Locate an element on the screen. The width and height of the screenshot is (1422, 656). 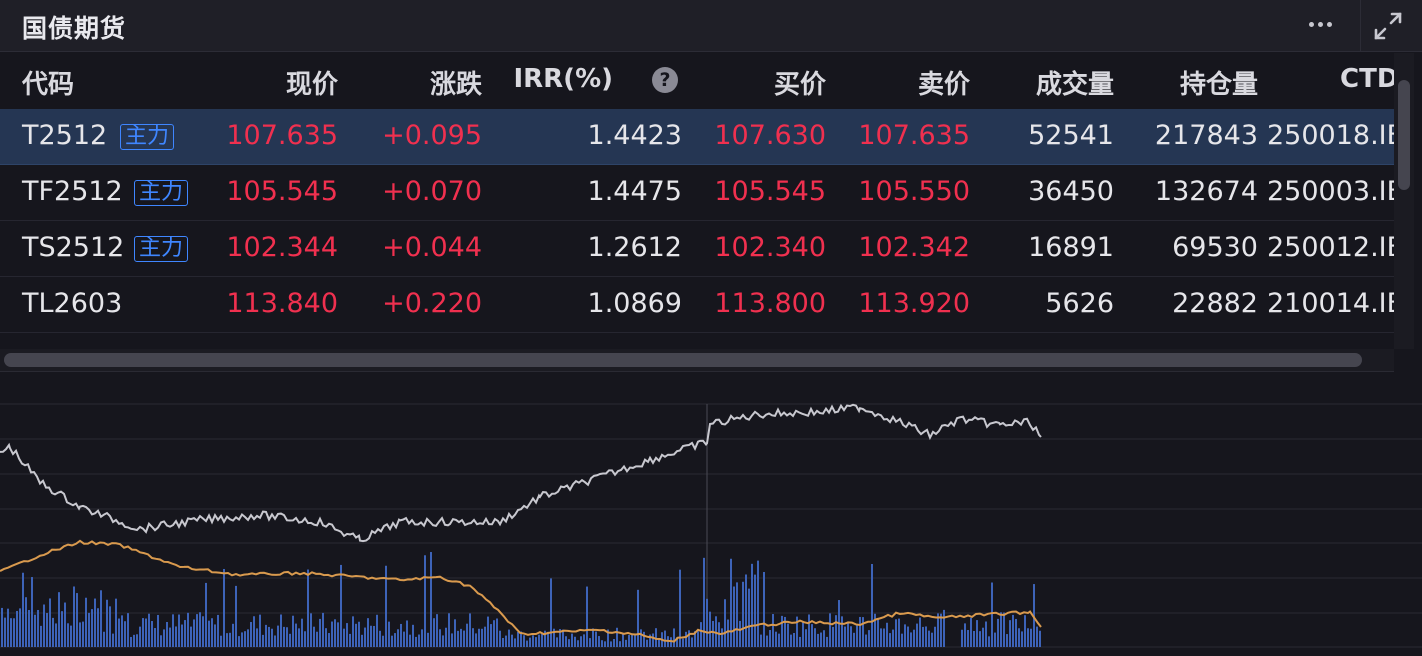
col-header-irr: IRR(%) is located at coordinates (563, 79).